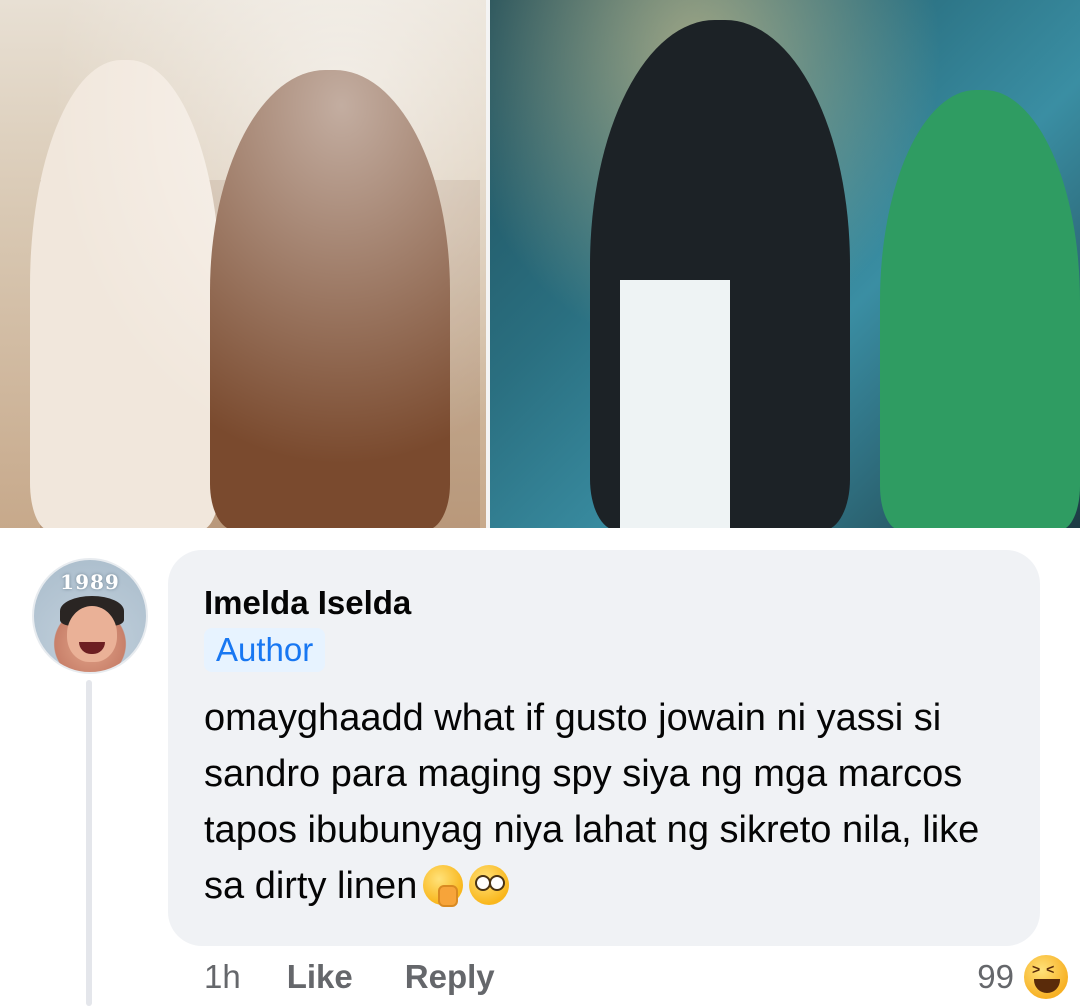 This screenshot has height=1006, width=1080. Describe the element at coordinates (488, 264) in the screenshot. I see `collage-divider` at that location.